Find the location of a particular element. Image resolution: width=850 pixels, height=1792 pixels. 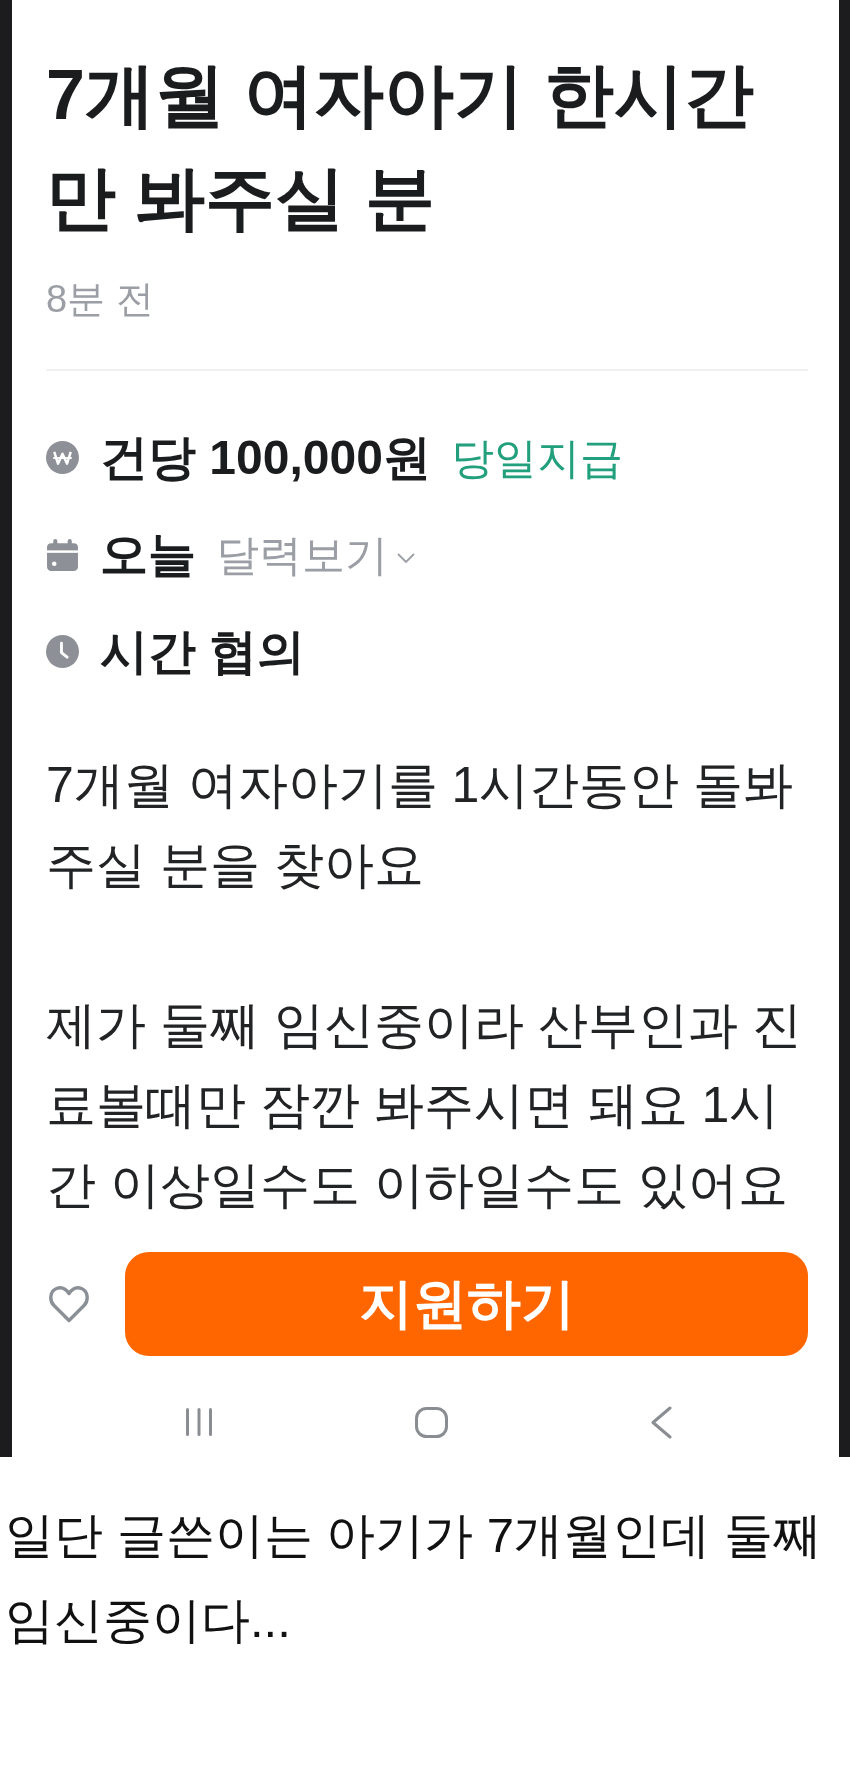

detail-label: 시간 협의 is located at coordinates (203, 651).